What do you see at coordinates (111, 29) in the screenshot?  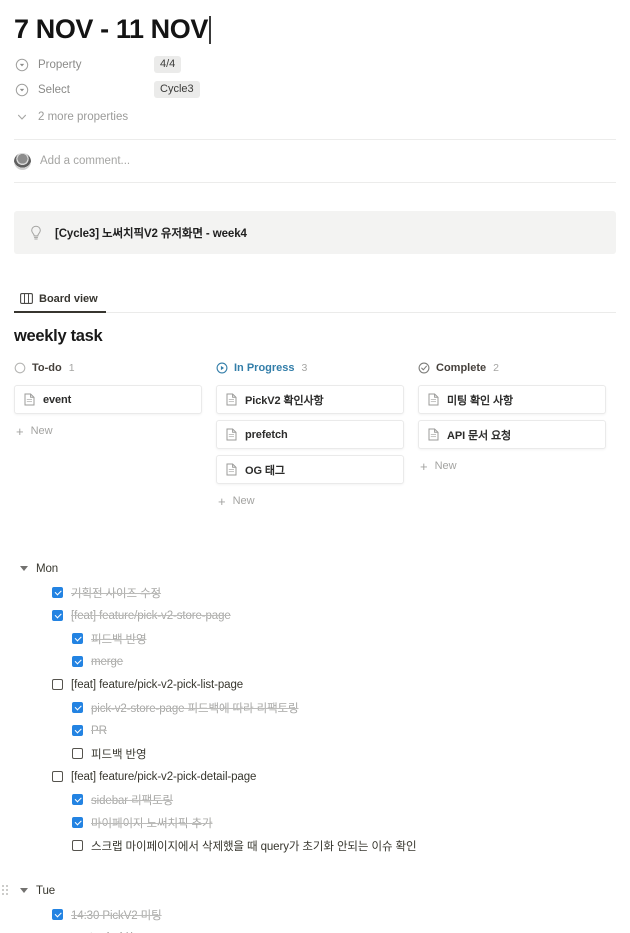 I see `page-title: 7 NOV - 11 NOV` at bounding box center [111, 29].